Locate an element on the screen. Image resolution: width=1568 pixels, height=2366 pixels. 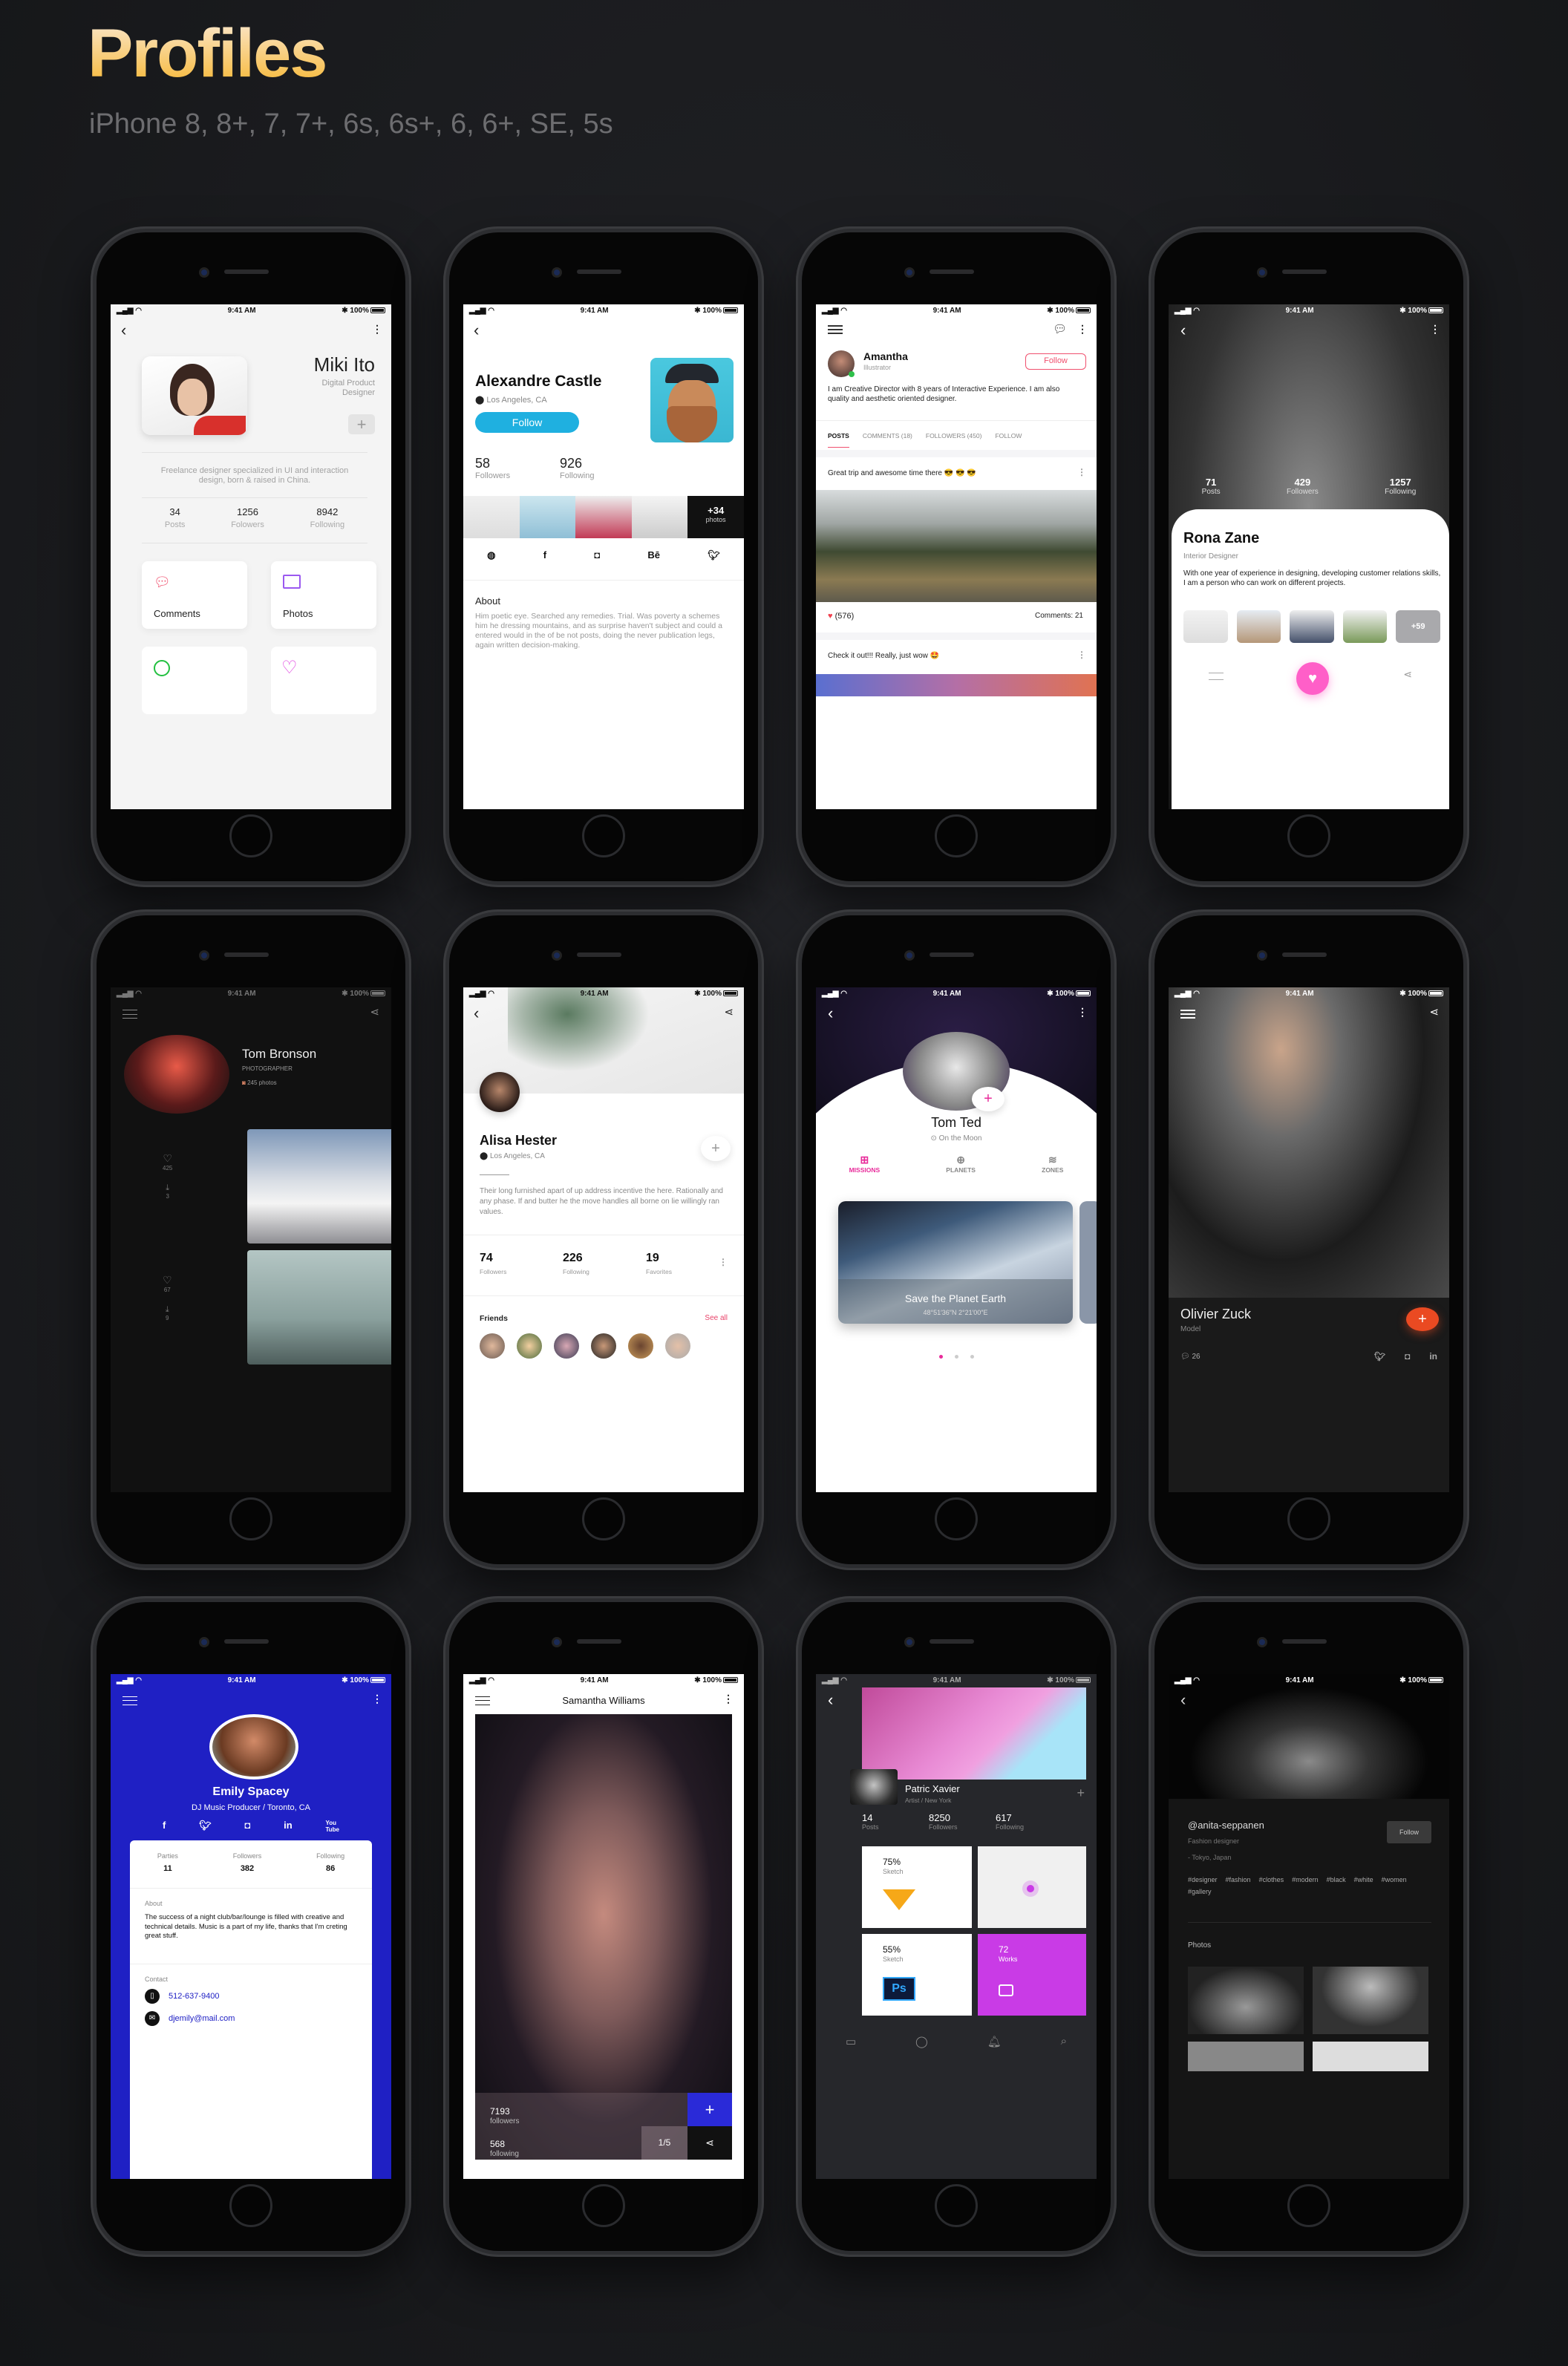
card-favorites: ♡ is located at coordinates (323, 680).